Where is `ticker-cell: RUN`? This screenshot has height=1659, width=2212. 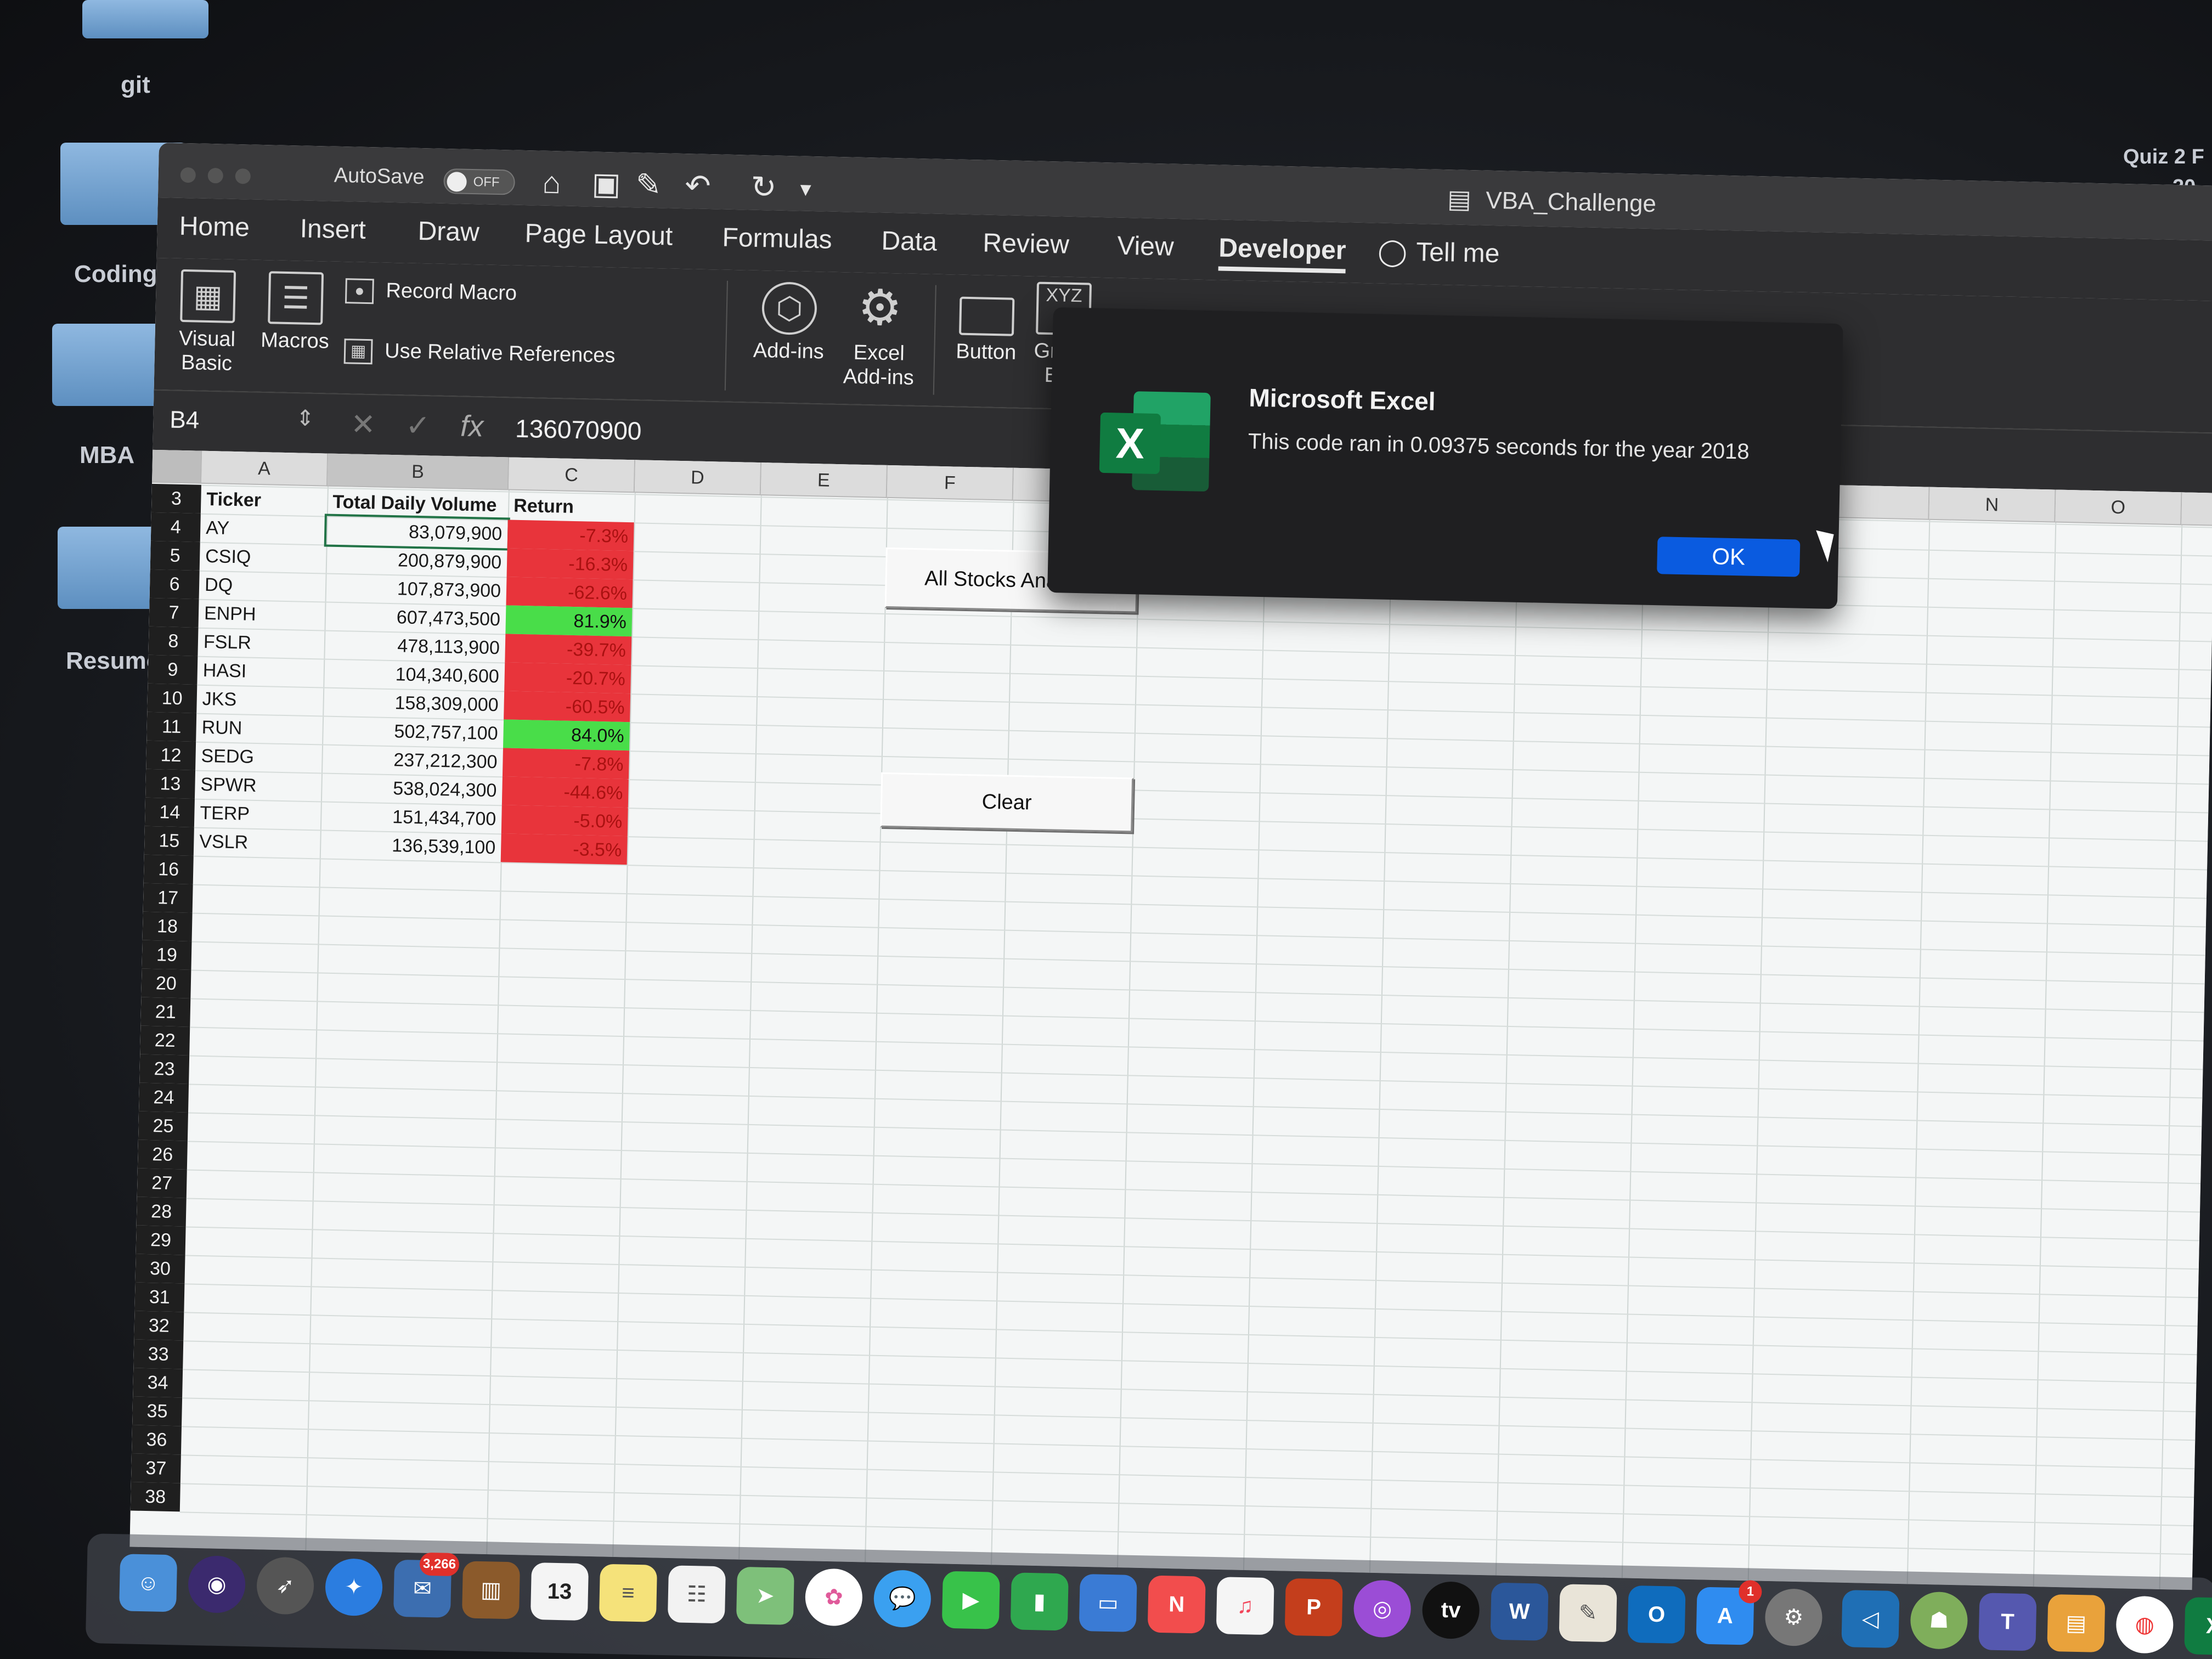
ticker-cell: RUN is located at coordinates (259, 728).